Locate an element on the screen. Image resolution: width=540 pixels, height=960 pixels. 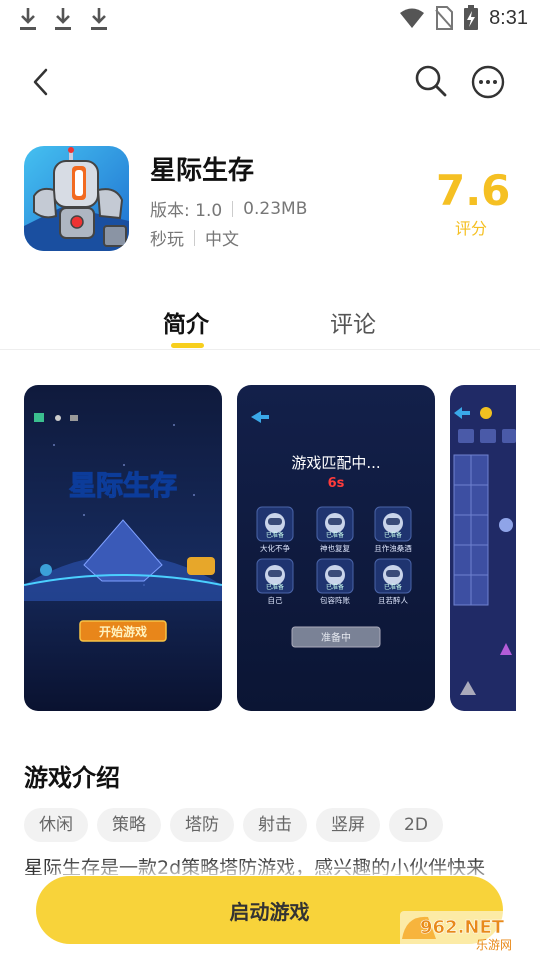
player-name-1: 大化不争 is located at coordinates (275, 548).